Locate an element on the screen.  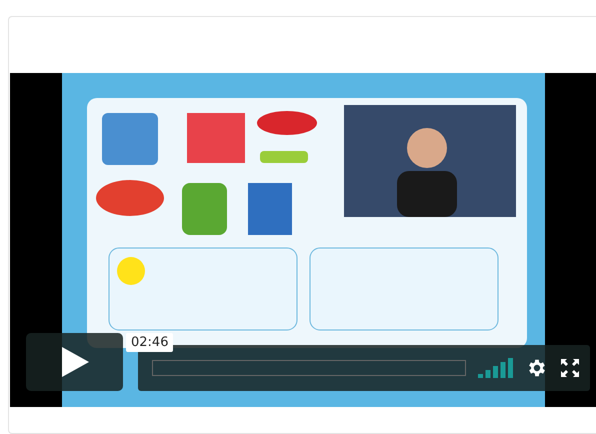
fullscreen-button is located at coordinates (570, 368).